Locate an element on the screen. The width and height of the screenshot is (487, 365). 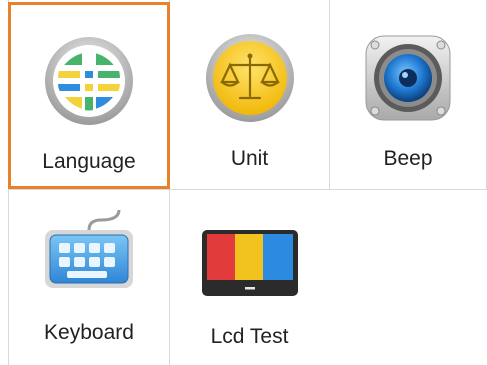
globe-icon is located at coordinates (89, 81).